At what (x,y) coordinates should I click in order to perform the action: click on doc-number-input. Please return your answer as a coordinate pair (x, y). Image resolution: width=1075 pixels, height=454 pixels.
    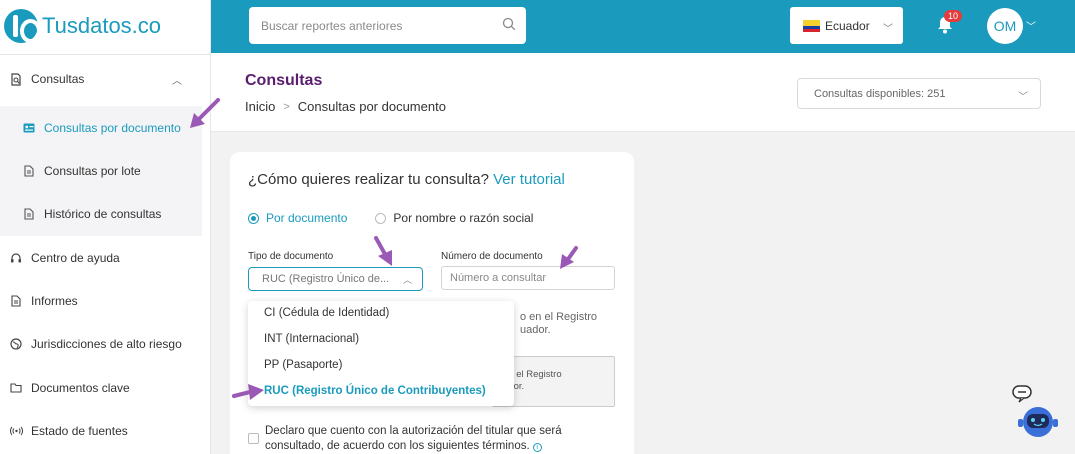
    Looking at the image, I should click on (528, 278).